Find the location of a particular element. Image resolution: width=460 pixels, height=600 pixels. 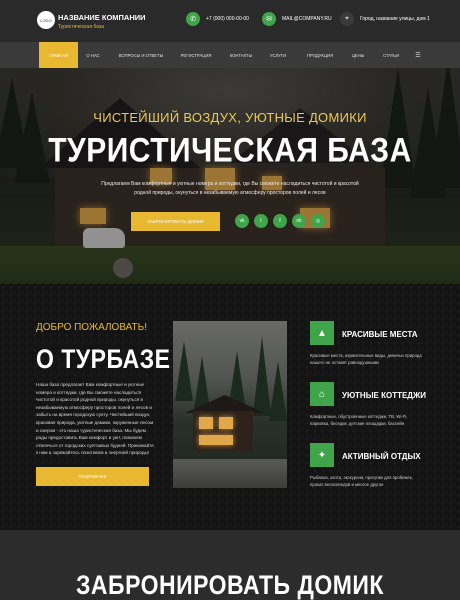

feature-title: УЮТНЫЕ КОТТЕДЖИ is located at coordinates (384, 395).